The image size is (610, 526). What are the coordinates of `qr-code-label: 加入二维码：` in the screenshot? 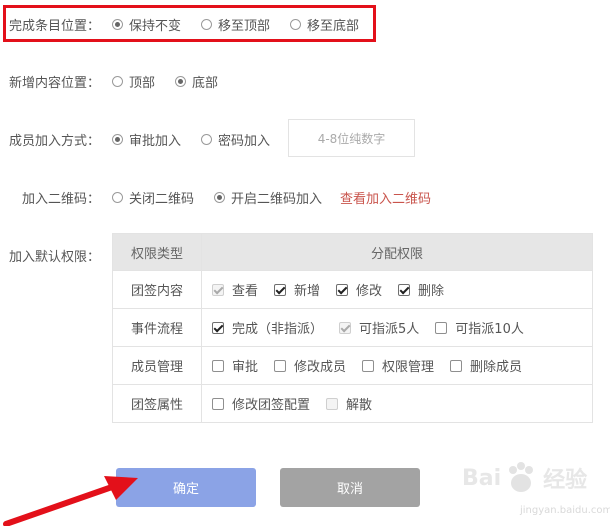 It's located at (61, 199).